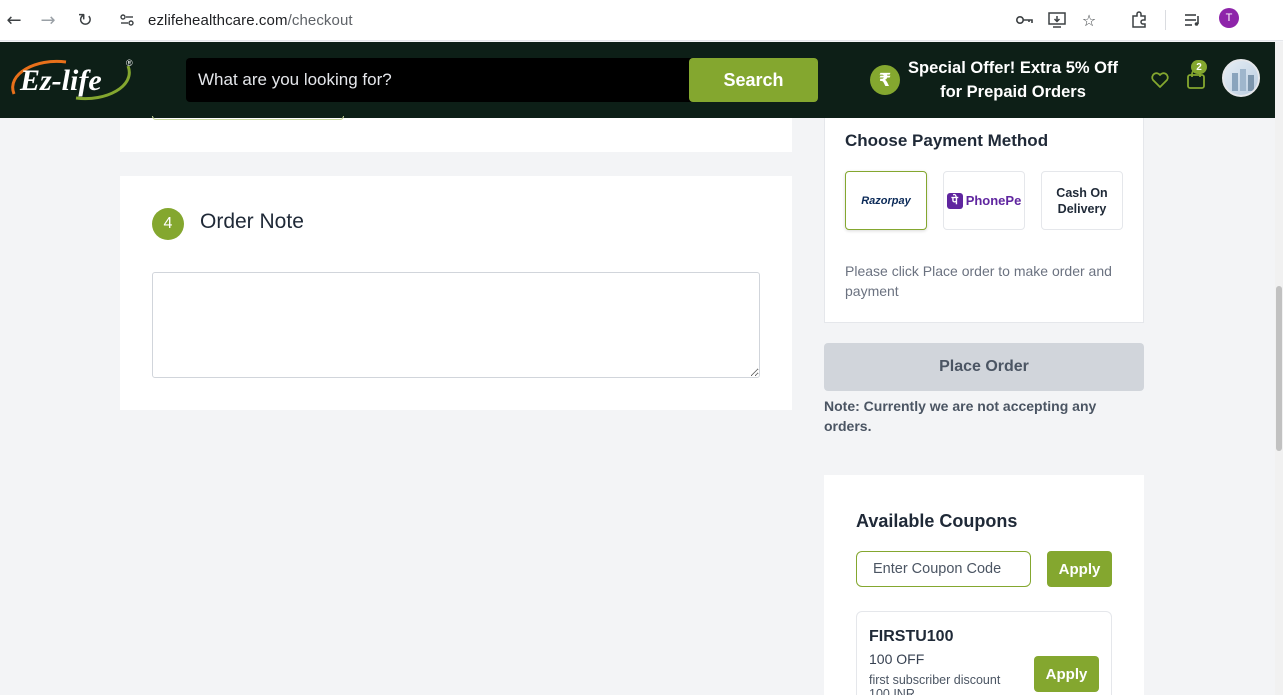  I want to click on previous-section-card, so click(456, 134).